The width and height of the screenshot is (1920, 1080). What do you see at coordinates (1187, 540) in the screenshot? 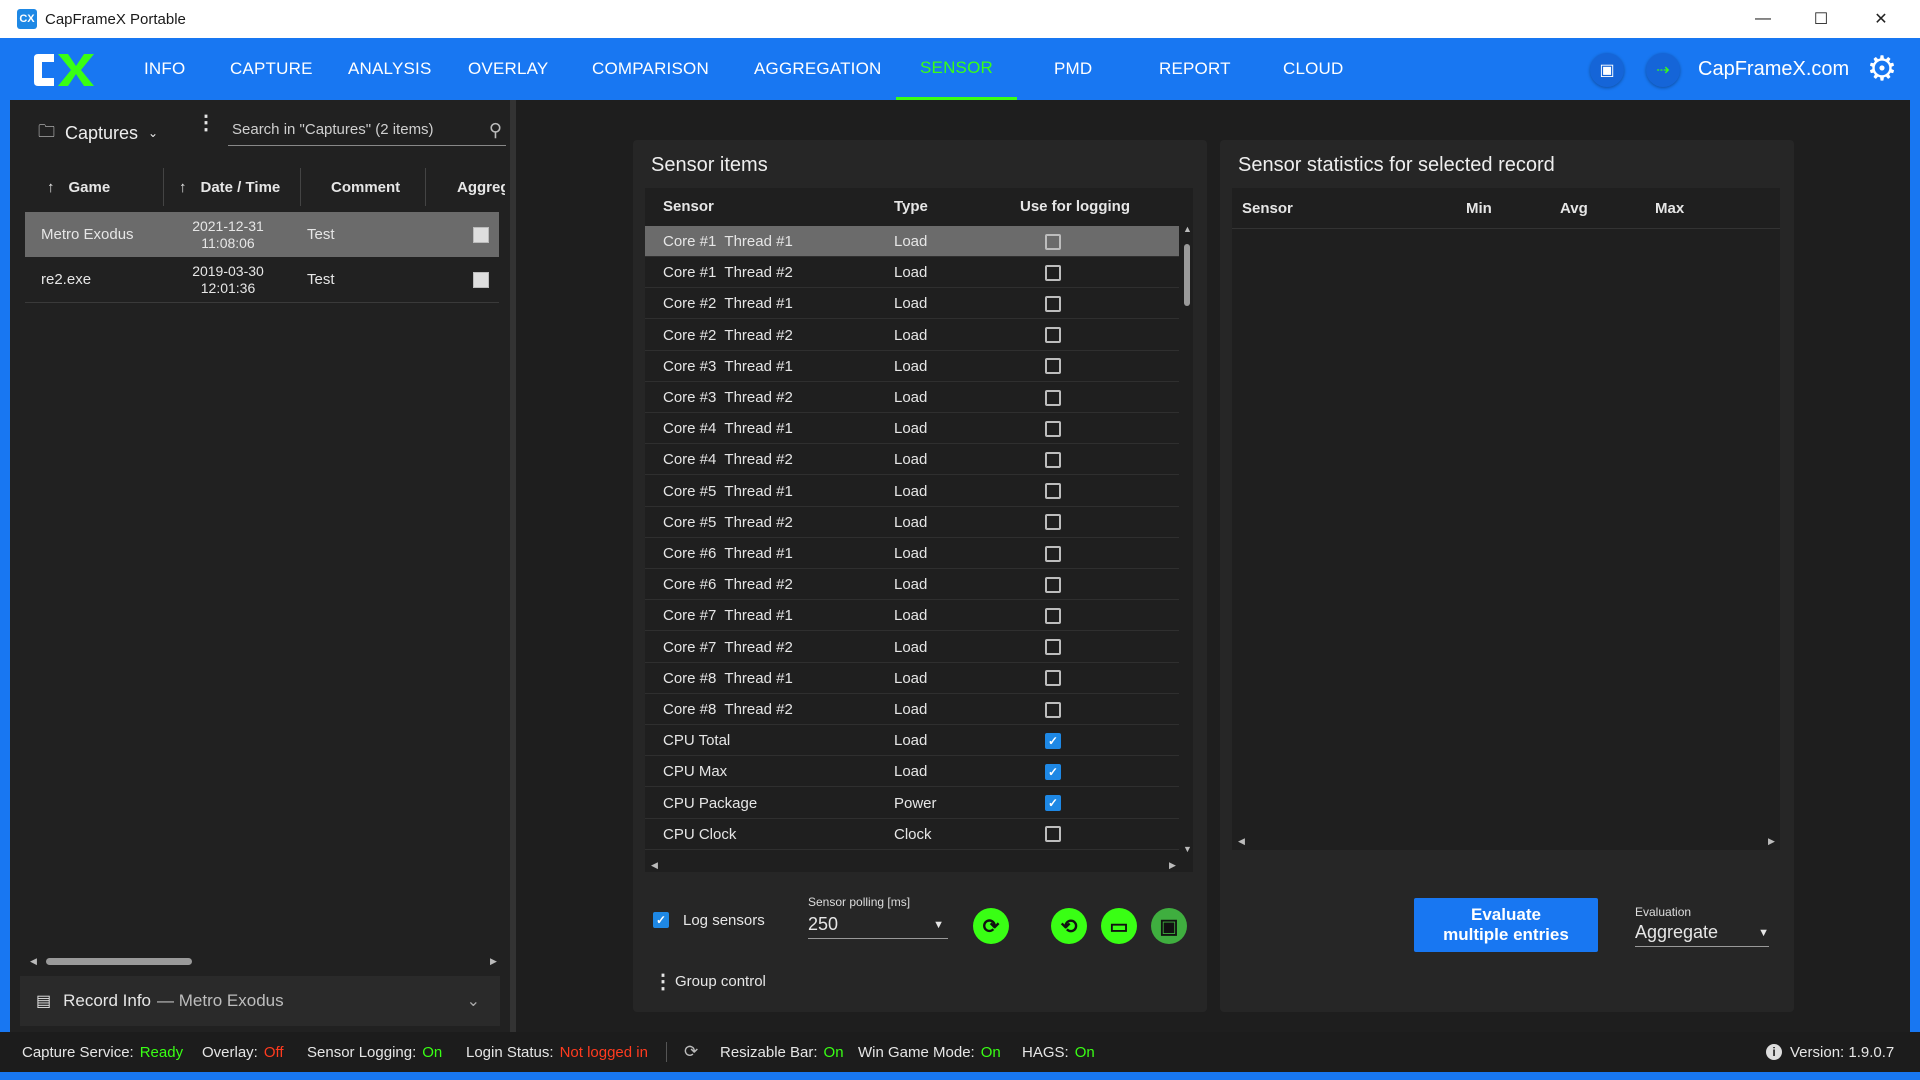
I see `sensor-vertical-scrollbar: ▲ ▼` at bounding box center [1187, 540].